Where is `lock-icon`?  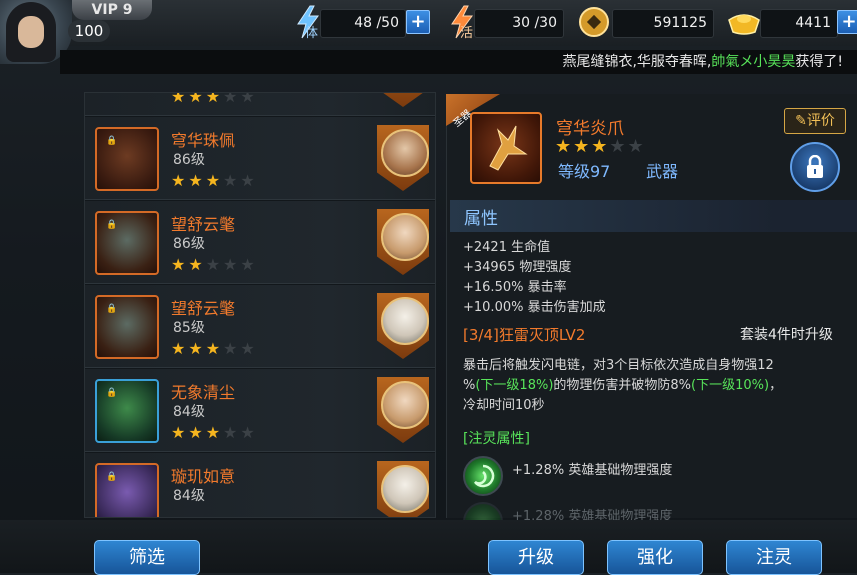
lock-icon is located at coordinates (815, 166).